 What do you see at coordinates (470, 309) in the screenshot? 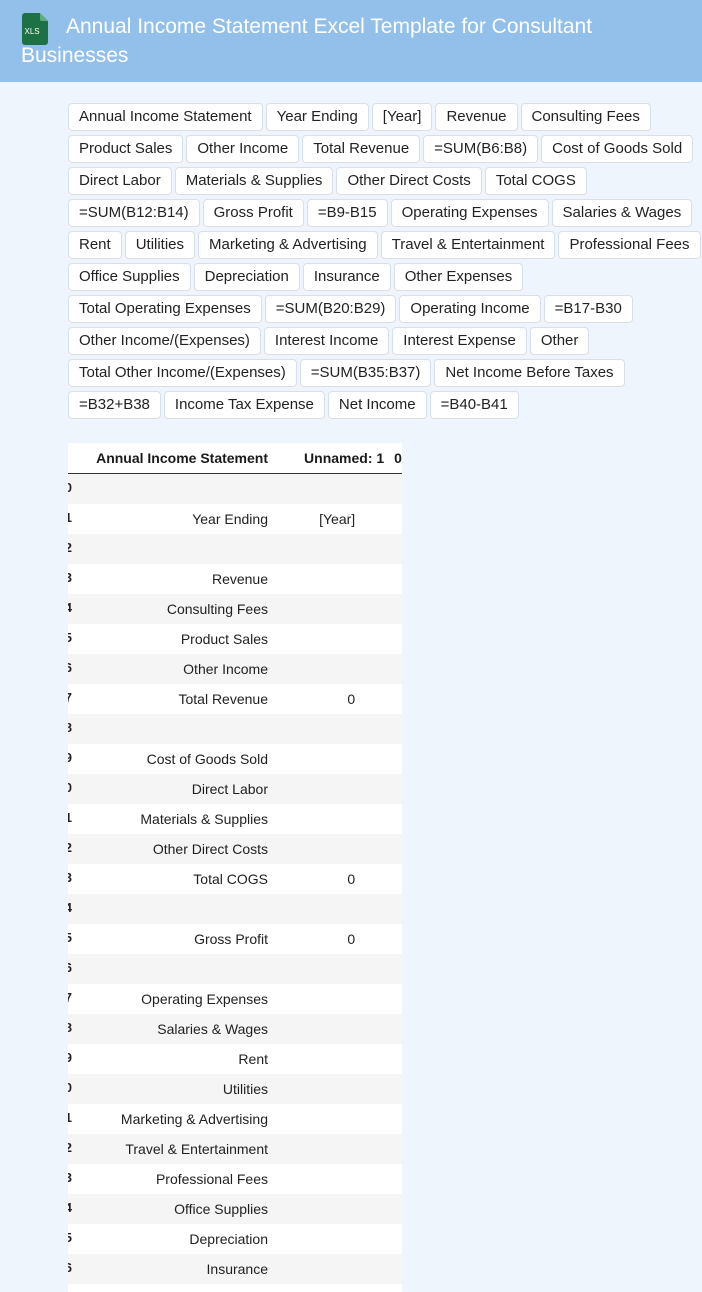
I see `keyword-chip: Operating Income` at bounding box center [470, 309].